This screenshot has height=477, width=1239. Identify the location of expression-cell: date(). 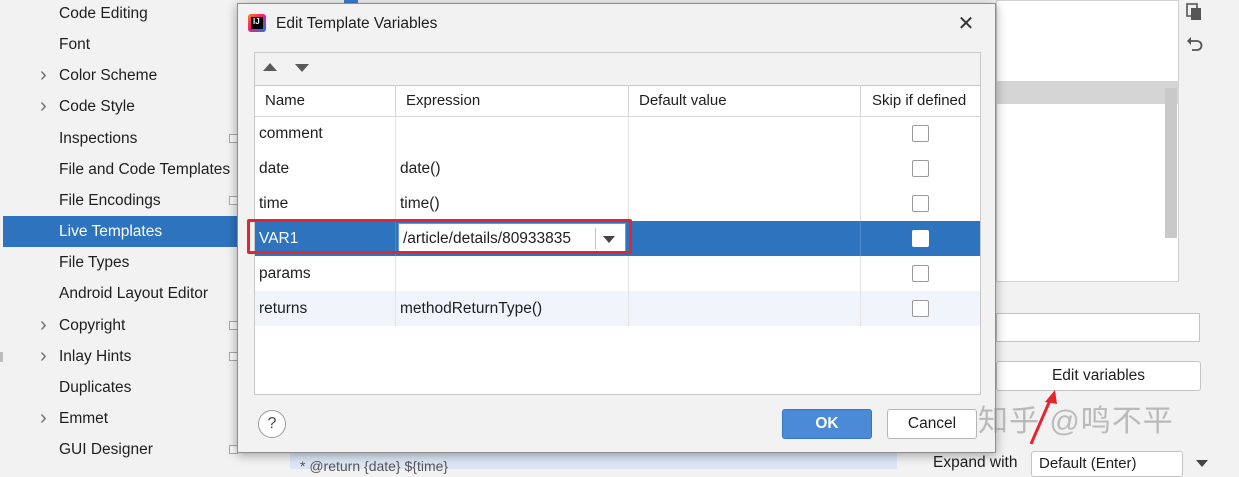
(512, 168).